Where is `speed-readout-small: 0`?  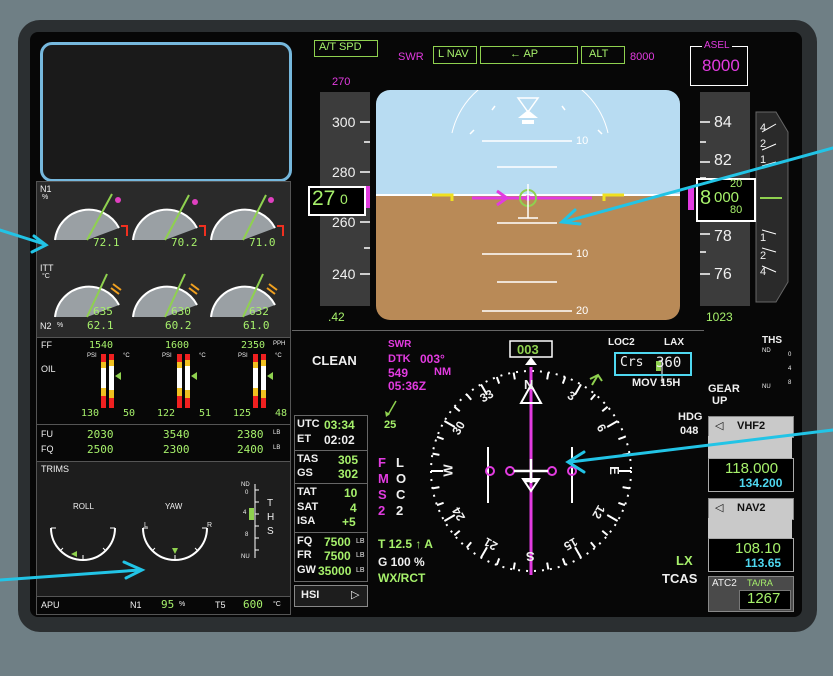 speed-readout-small: 0 is located at coordinates (344, 199).